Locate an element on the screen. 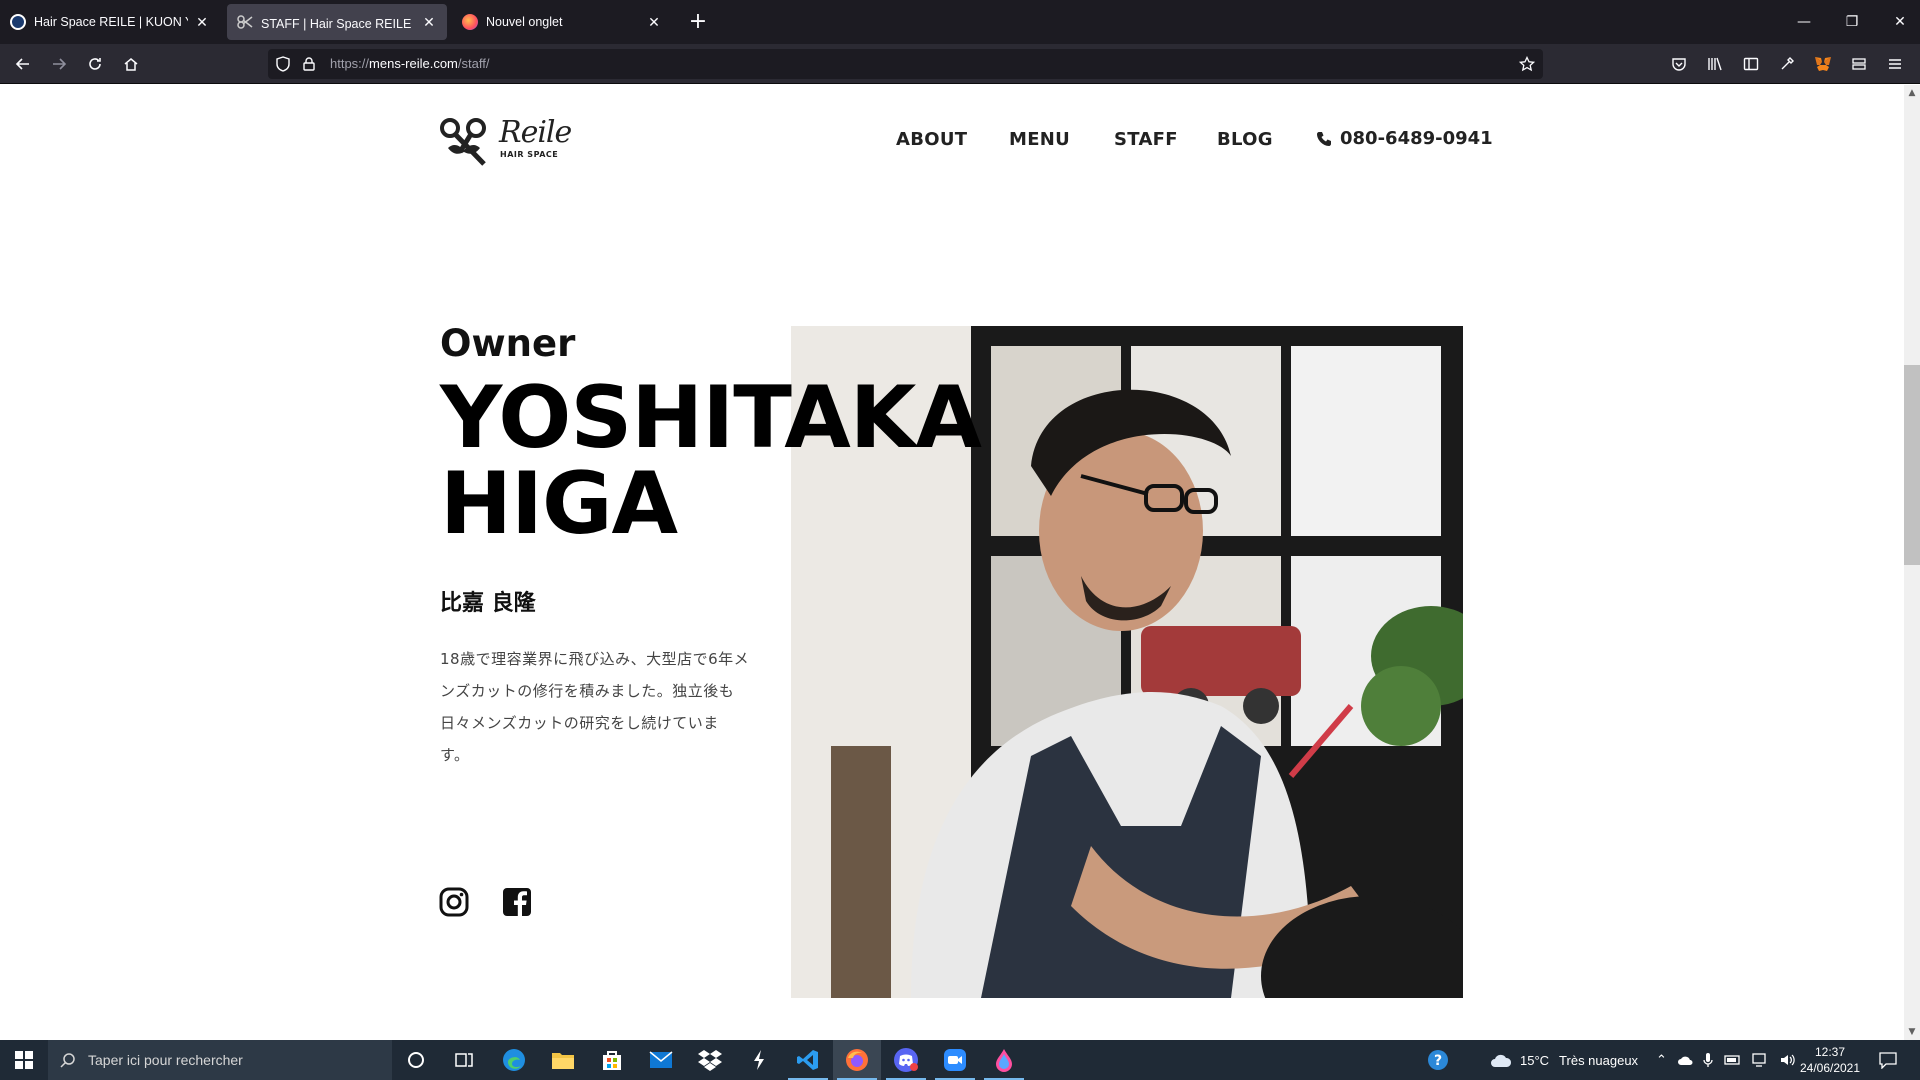 This screenshot has height=1080, width=1920. phone-icon is located at coordinates (1324, 138).